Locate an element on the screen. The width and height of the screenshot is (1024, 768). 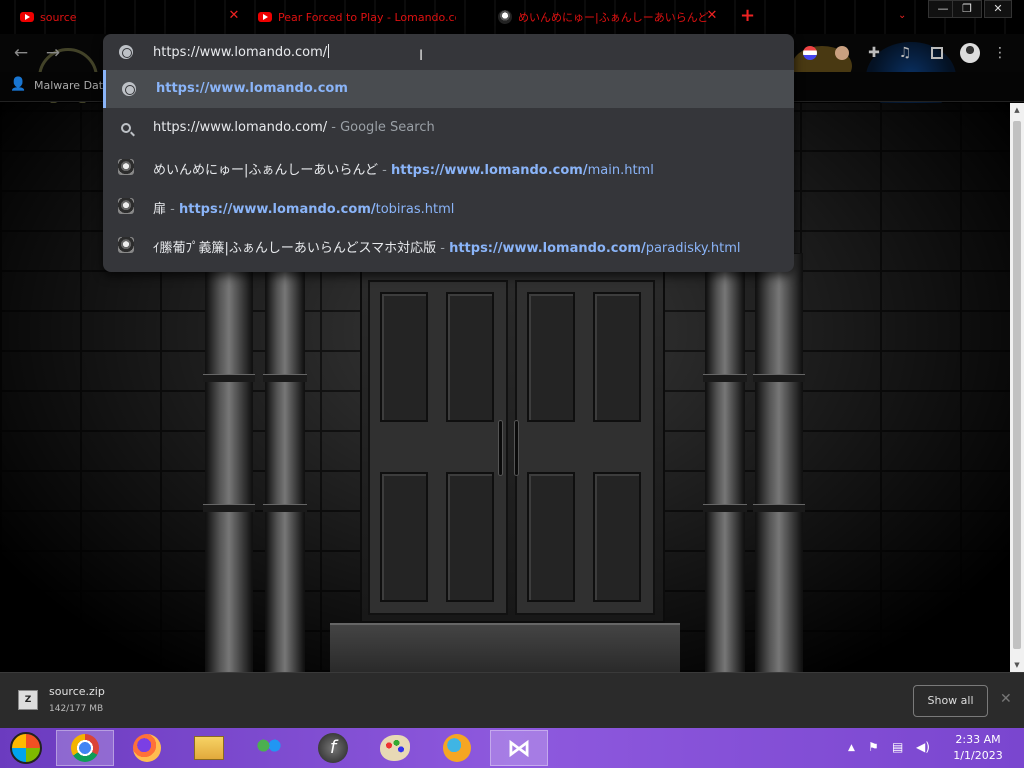
clock-date: 1/1/2023 is located at coordinates (978, 755).